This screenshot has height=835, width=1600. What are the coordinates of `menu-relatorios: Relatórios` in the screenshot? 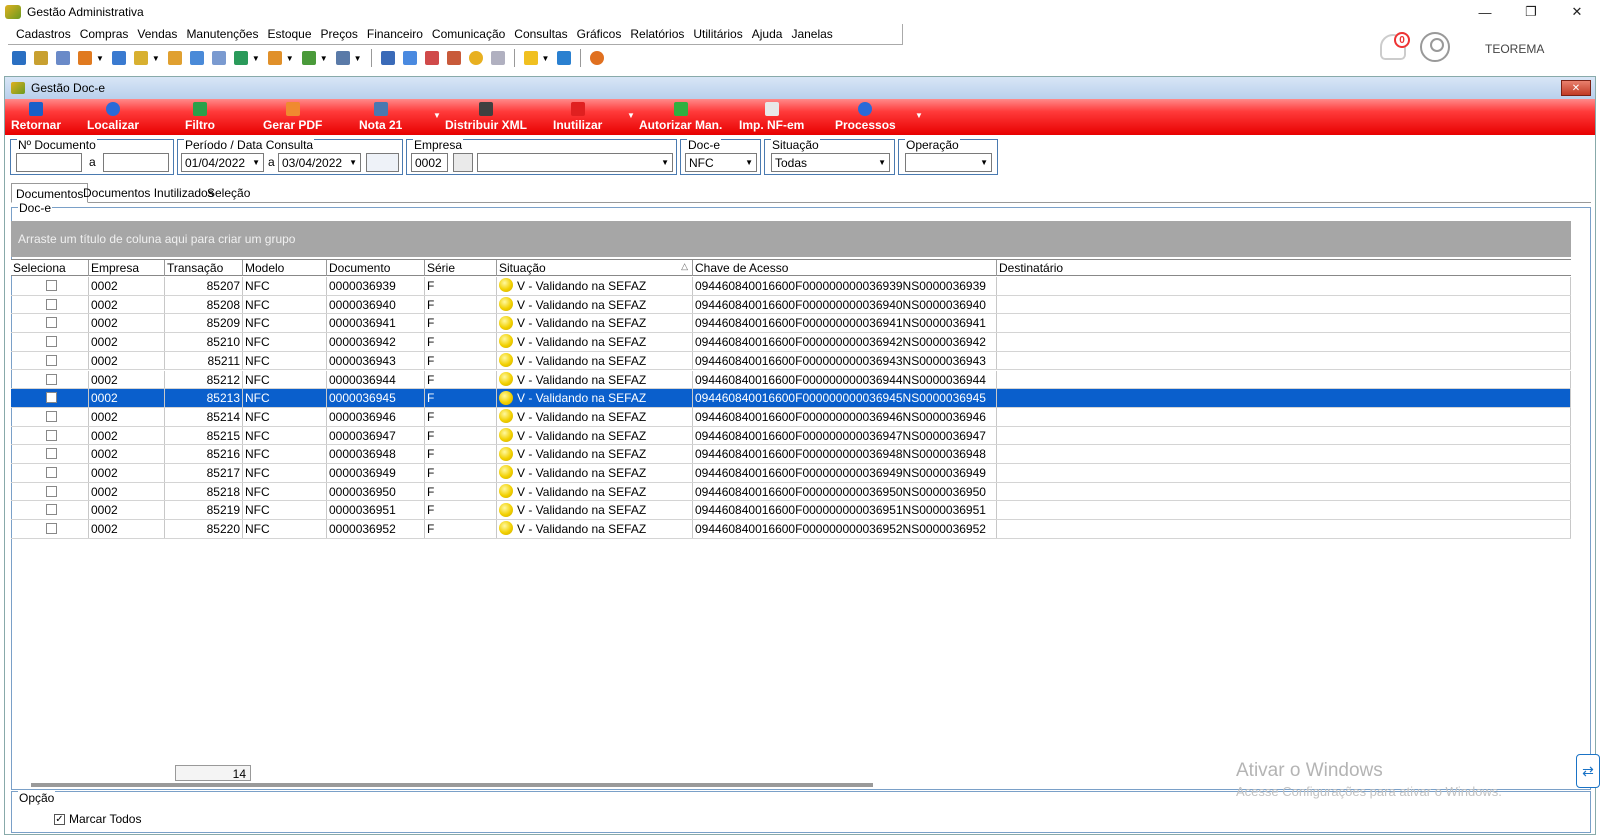 It's located at (657, 34).